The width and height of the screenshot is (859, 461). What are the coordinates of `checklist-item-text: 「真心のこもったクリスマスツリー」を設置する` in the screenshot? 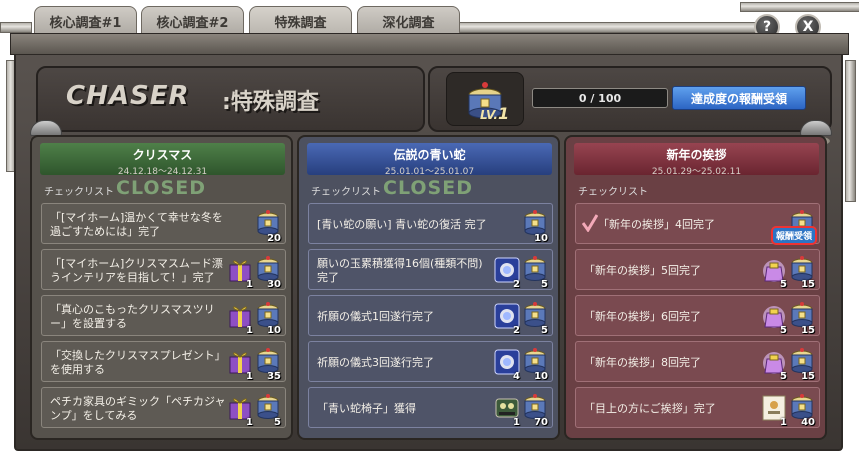 It's located at (132, 316).